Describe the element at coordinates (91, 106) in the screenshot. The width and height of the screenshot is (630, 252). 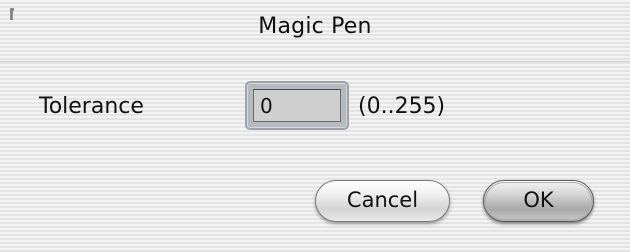
I see `tolerance-label: Tolerance` at that location.